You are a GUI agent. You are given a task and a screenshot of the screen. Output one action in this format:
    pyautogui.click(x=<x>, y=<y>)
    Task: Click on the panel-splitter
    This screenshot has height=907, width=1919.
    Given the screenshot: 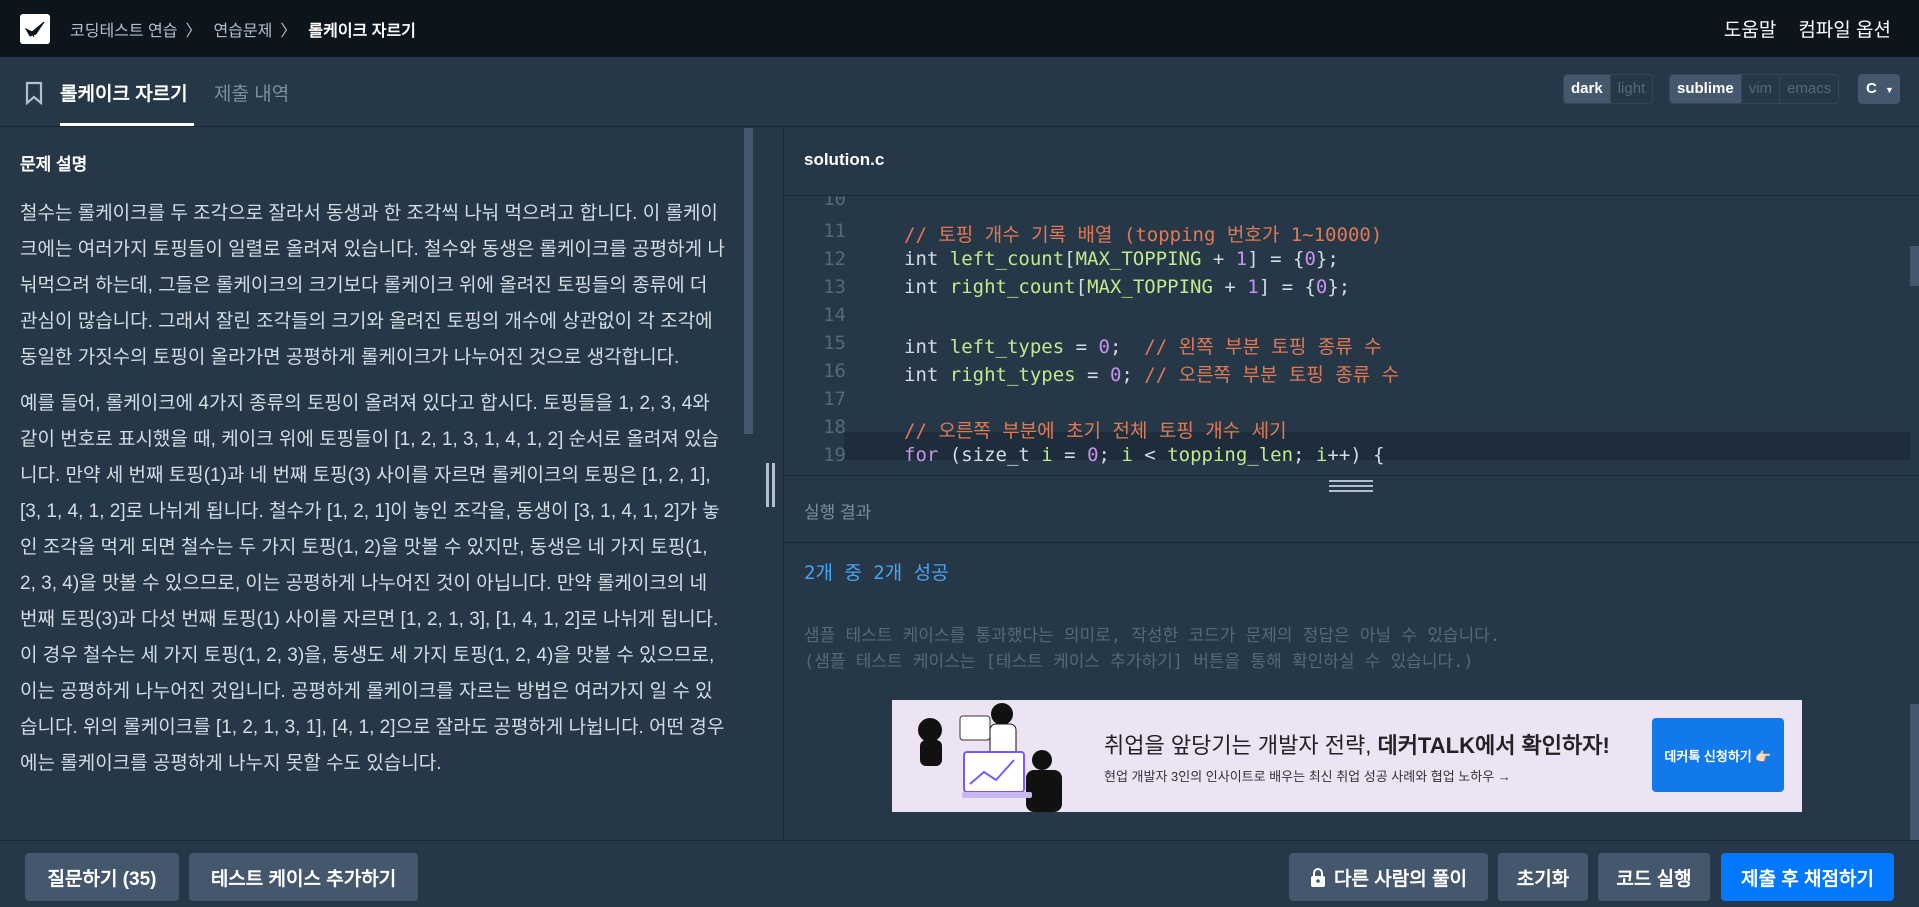 What is the action you would take?
    pyautogui.click(x=772, y=484)
    